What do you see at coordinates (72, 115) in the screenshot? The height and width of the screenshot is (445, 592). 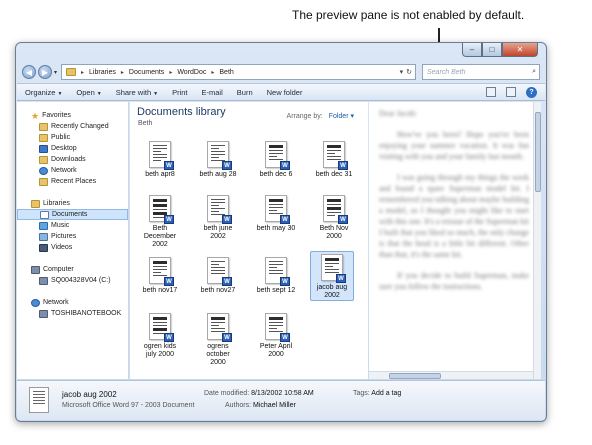 I see `nav-favorites: ★ Favorites` at bounding box center [72, 115].